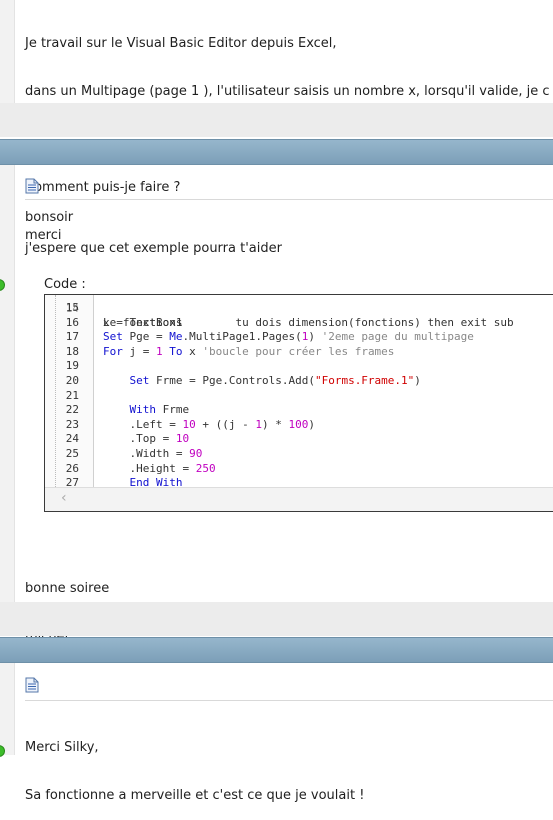 This screenshot has height=820, width=553. What do you see at coordinates (299, 499) in the screenshot?
I see `code-horizontal-scrollbar: ‹` at bounding box center [299, 499].